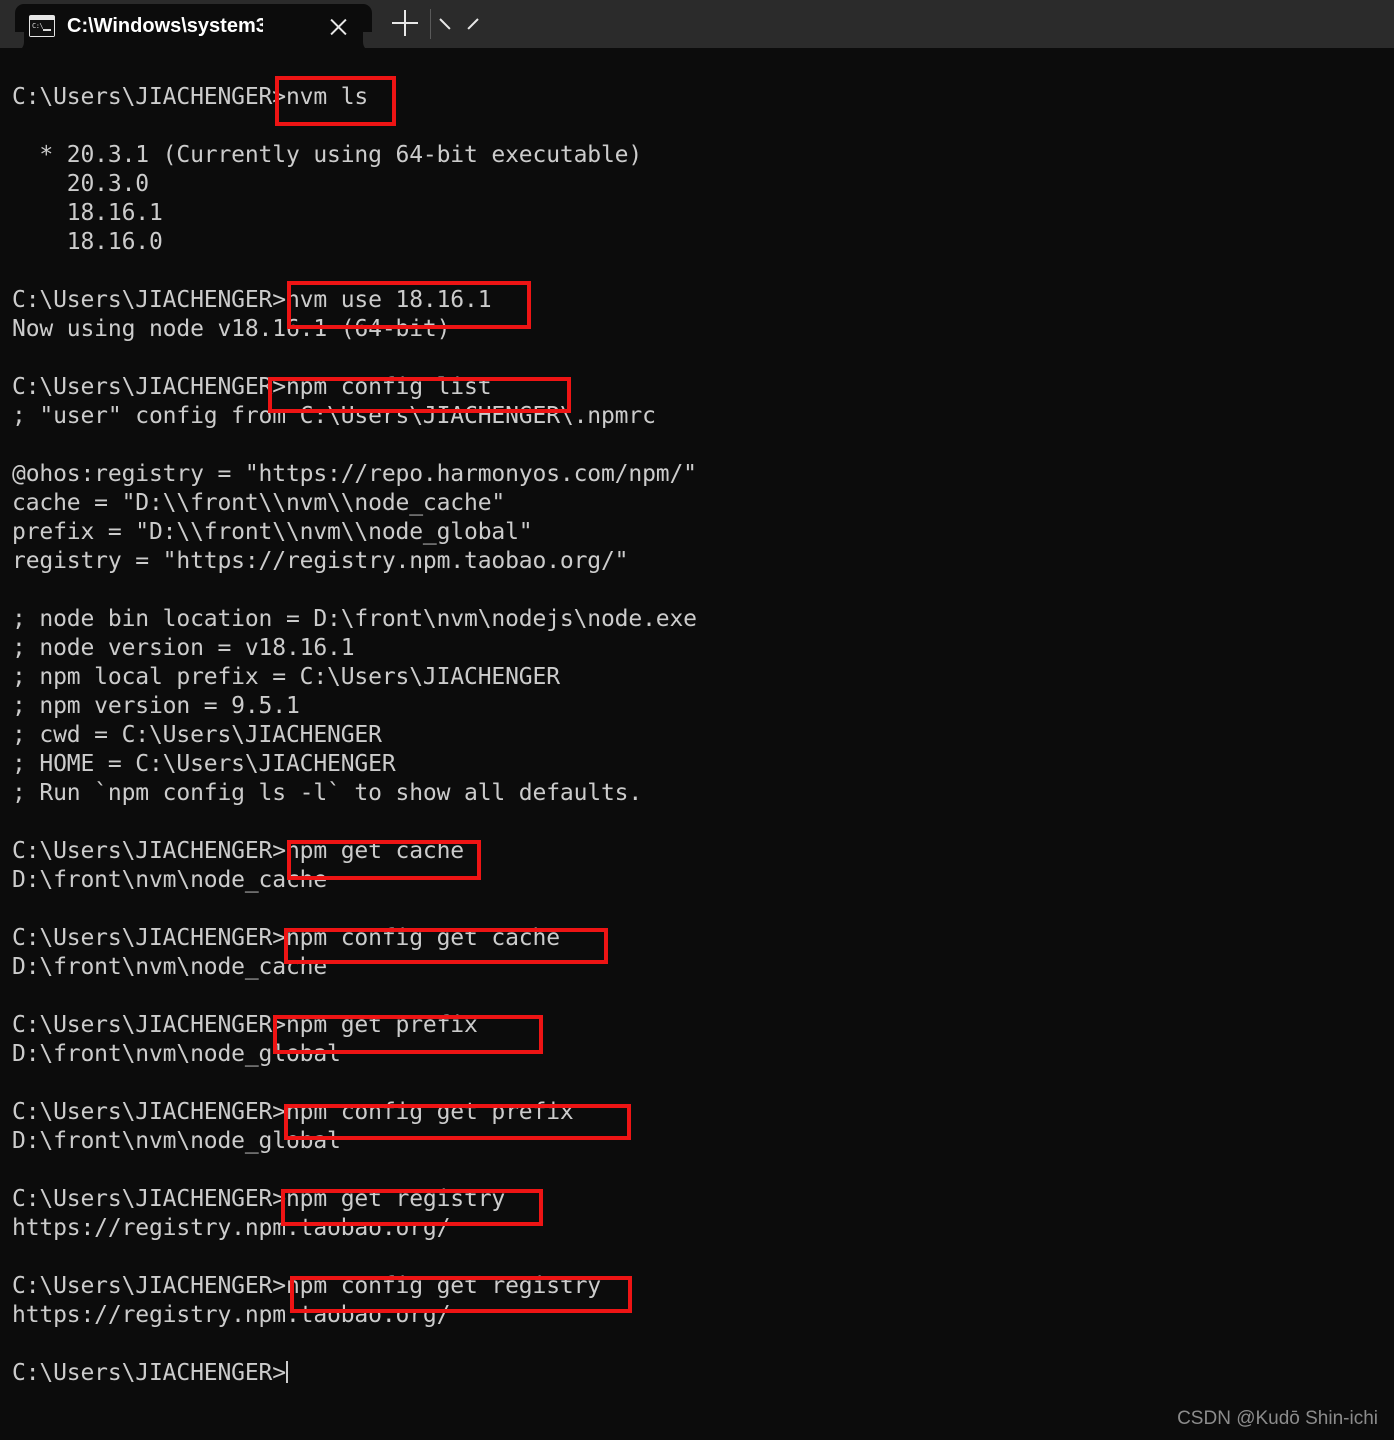  I want to click on new-tab-icon, so click(405, 23).